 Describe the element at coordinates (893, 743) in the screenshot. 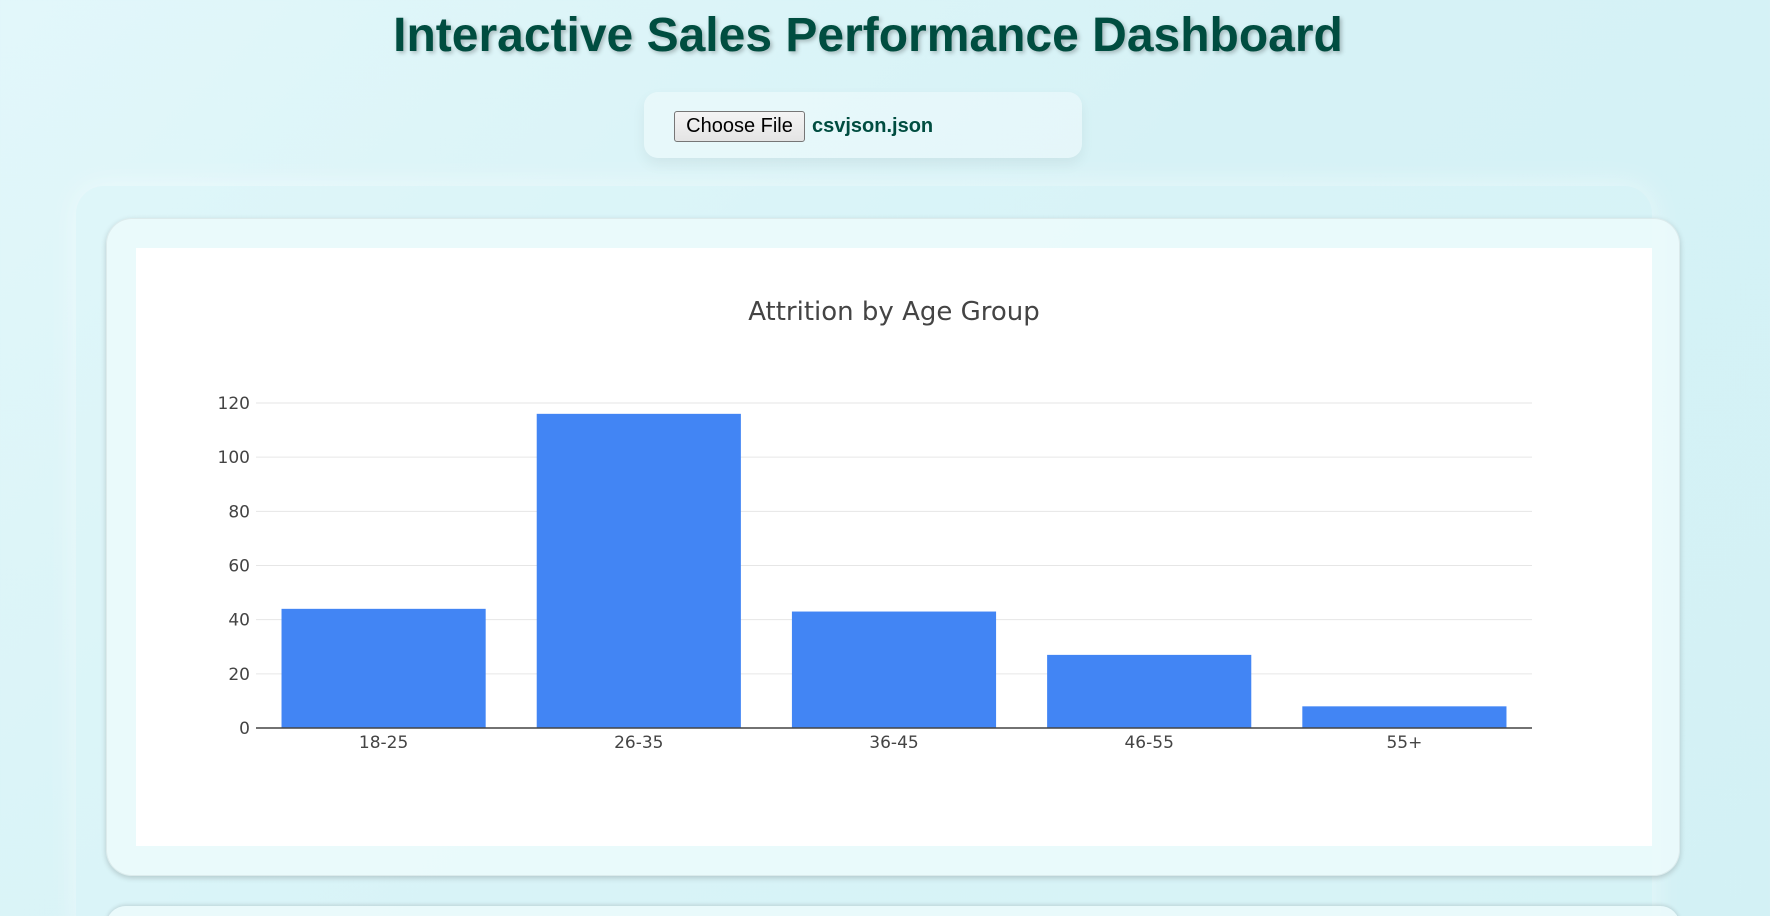

I see `x-tick-label: 36-45` at that location.